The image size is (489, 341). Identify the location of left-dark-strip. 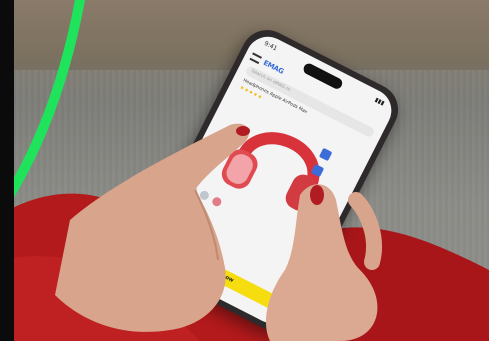
(7, 170).